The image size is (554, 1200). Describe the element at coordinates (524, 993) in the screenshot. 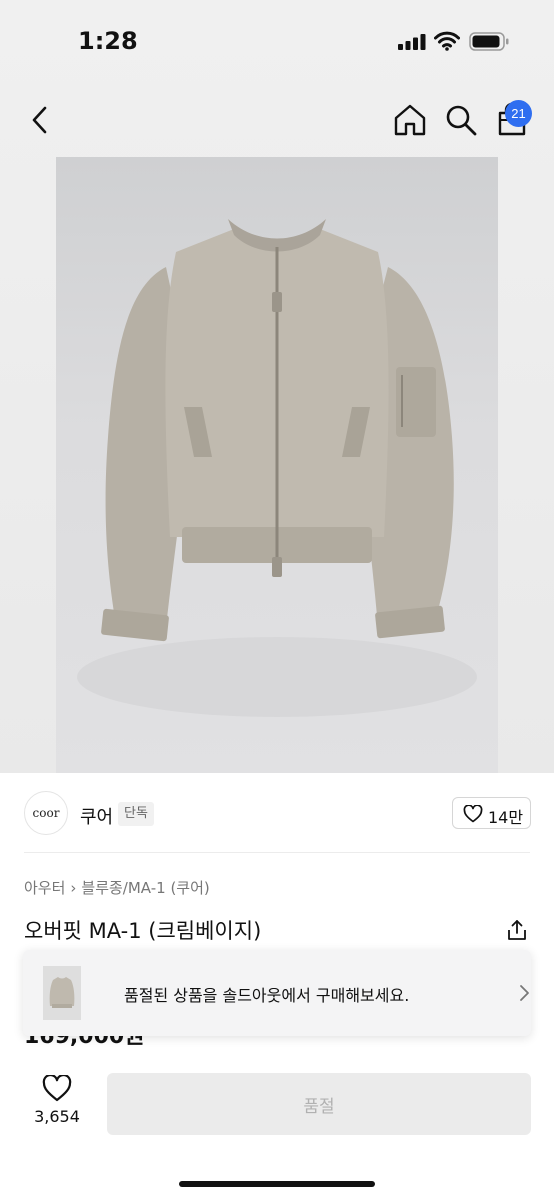

I see `chevron-right-icon` at that location.